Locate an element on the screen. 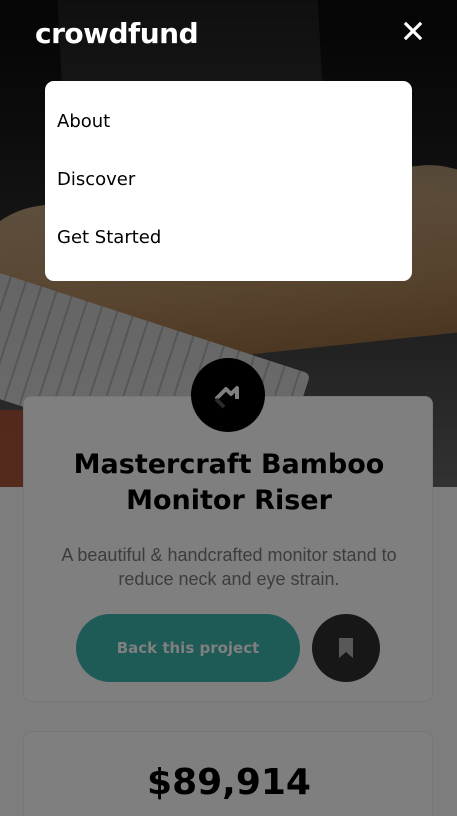 The width and height of the screenshot is (457, 816). menu-item-get-started: Get Started is located at coordinates (228, 242).